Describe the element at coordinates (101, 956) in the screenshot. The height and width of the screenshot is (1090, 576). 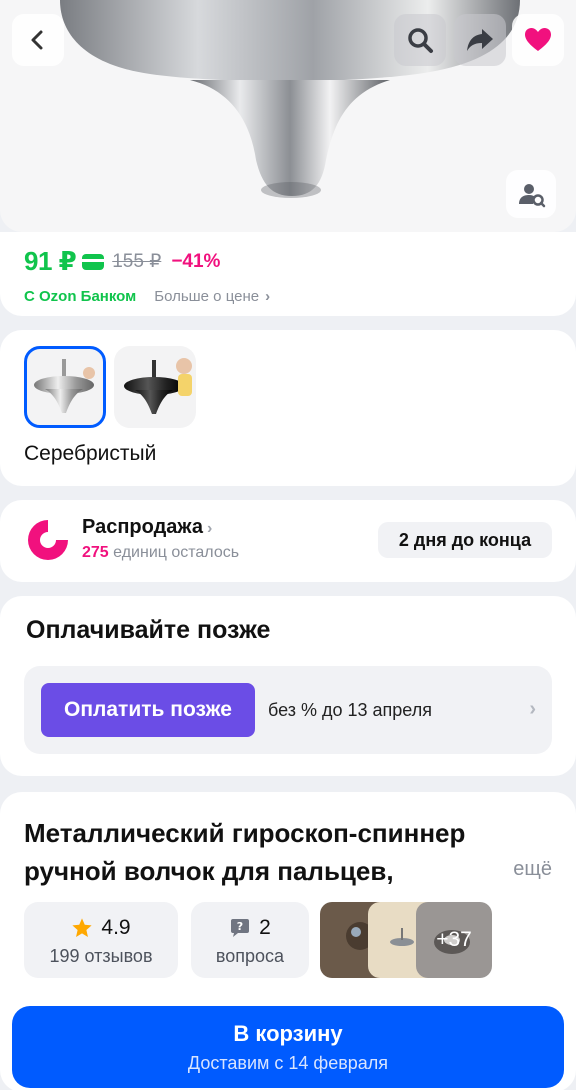
I see `reviews-count: 199 отзывов` at that location.